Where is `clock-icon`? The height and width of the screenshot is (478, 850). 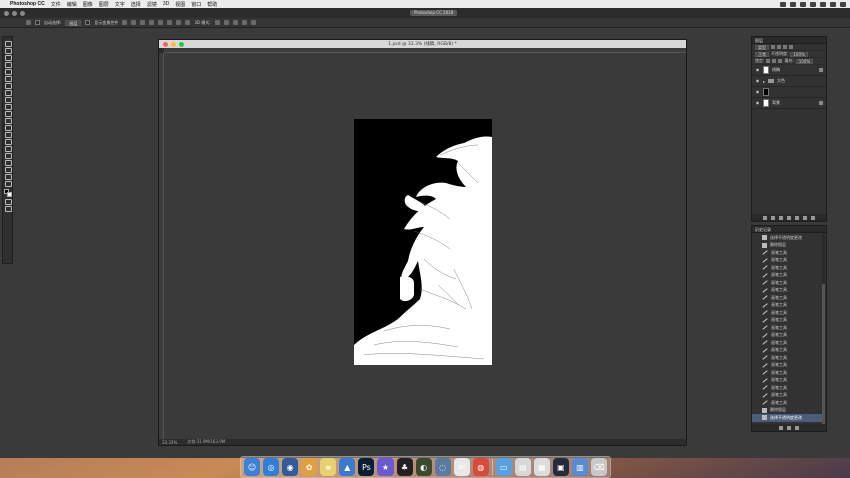
clock-icon is located at coordinates (823, 4).